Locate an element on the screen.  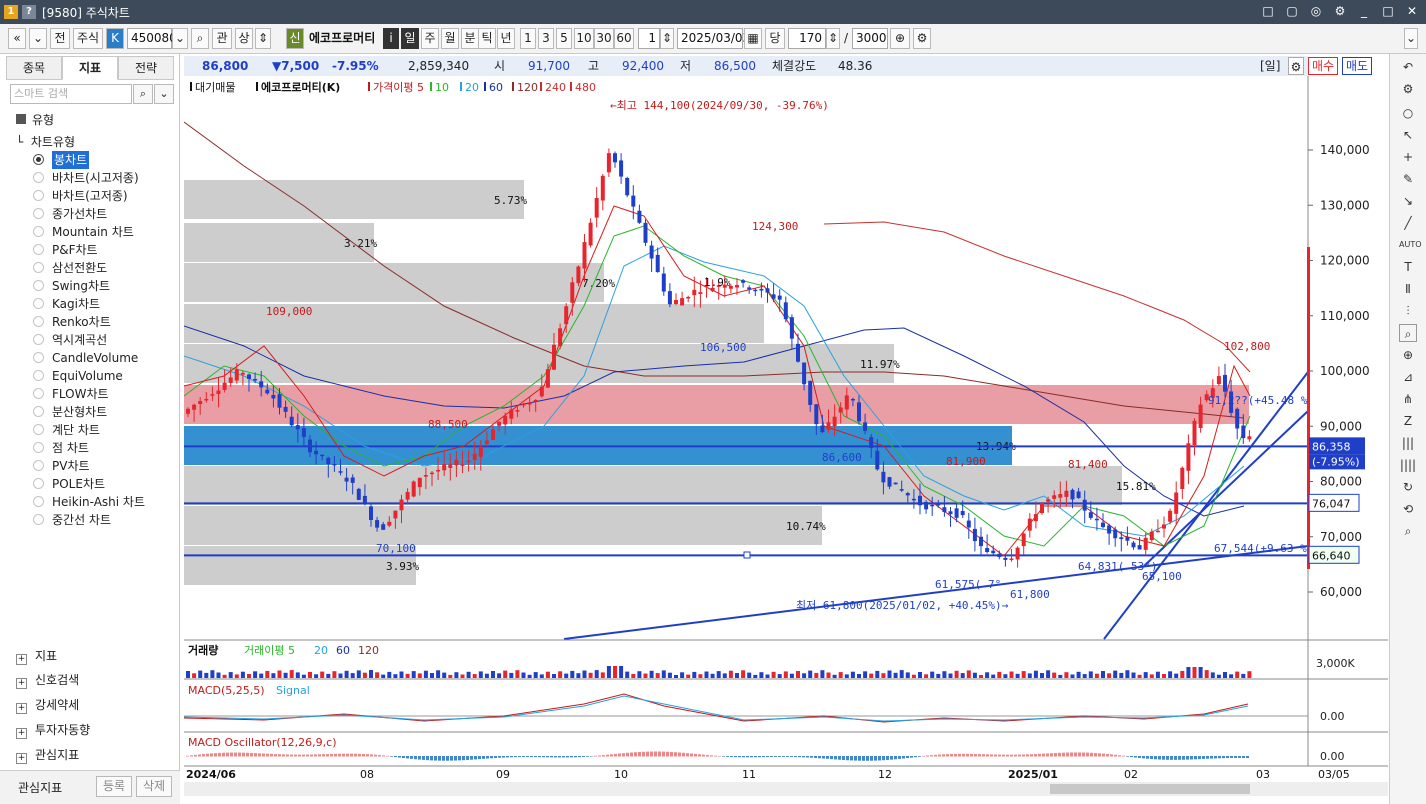
chart-type-item: Heikin-Ashi 차트 is located at coordinates (98, 502).